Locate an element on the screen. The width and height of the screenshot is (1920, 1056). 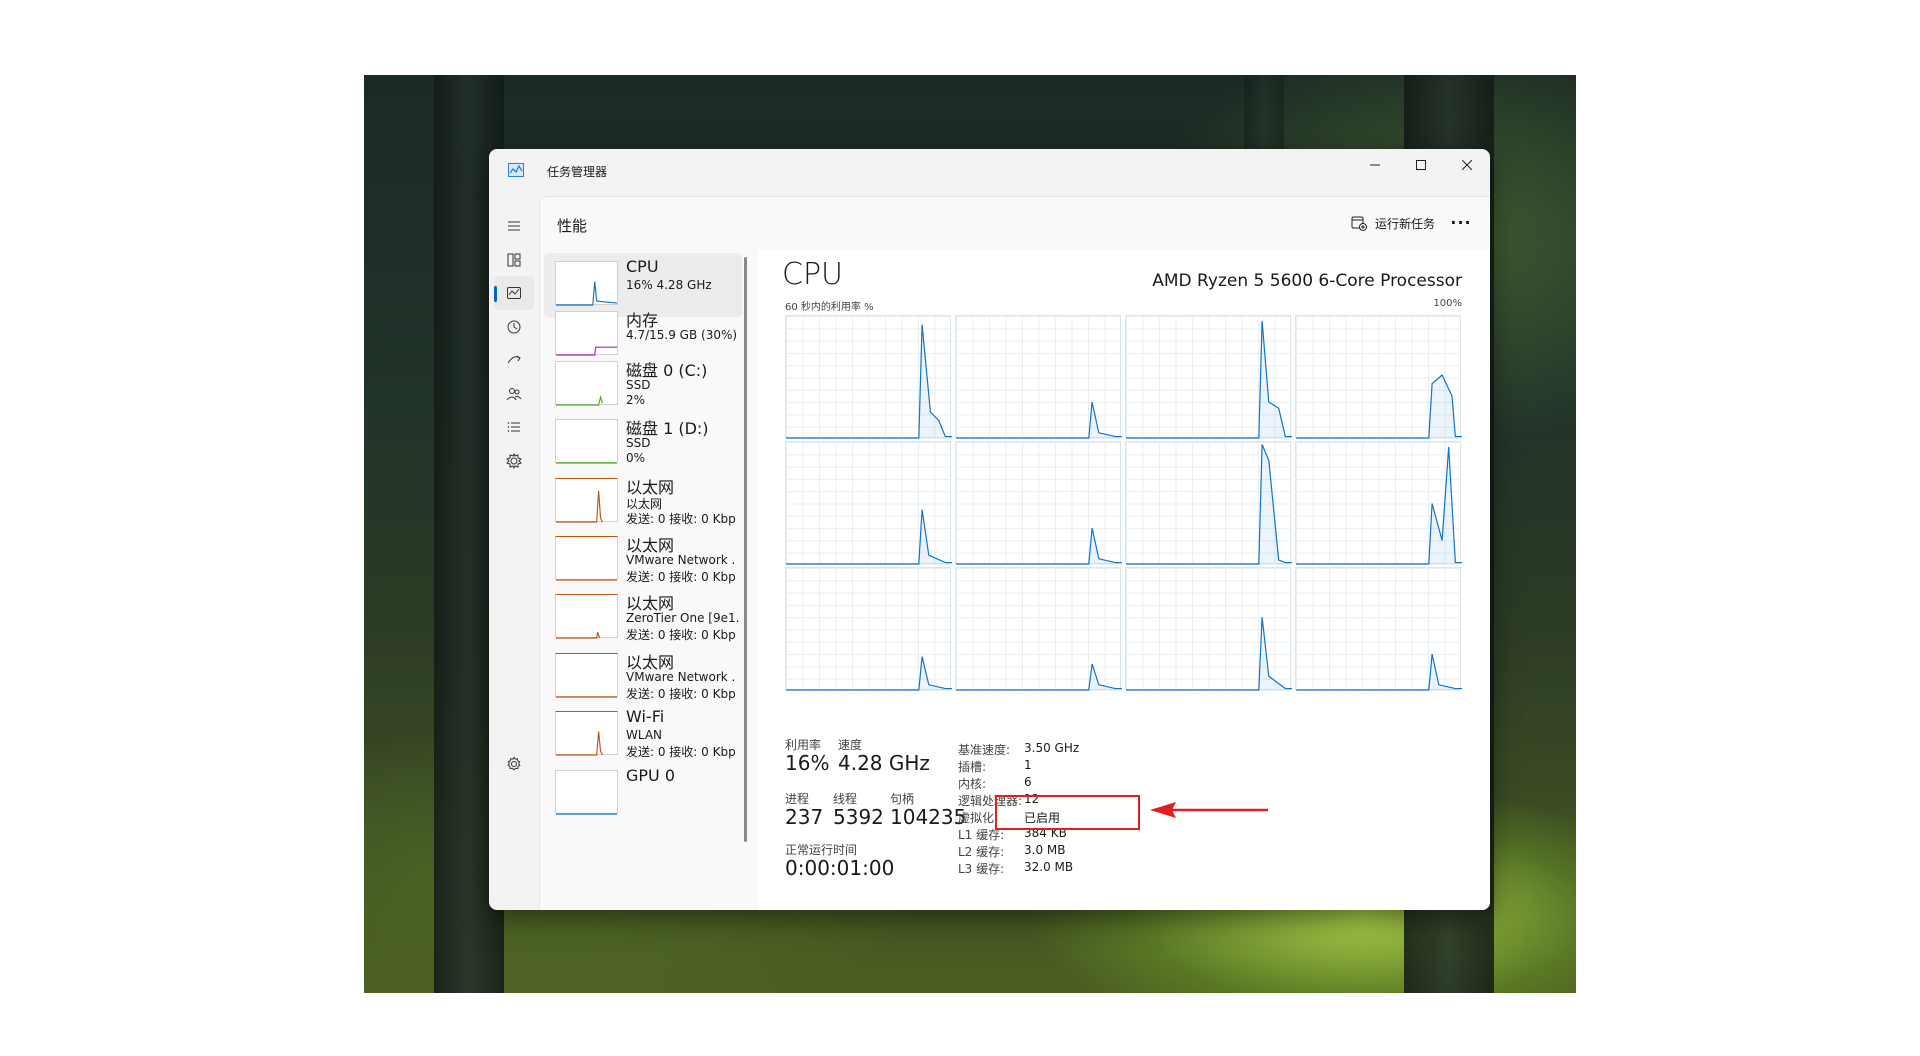
graph-caption: 60 秒内的利用率 % is located at coordinates (829, 307).